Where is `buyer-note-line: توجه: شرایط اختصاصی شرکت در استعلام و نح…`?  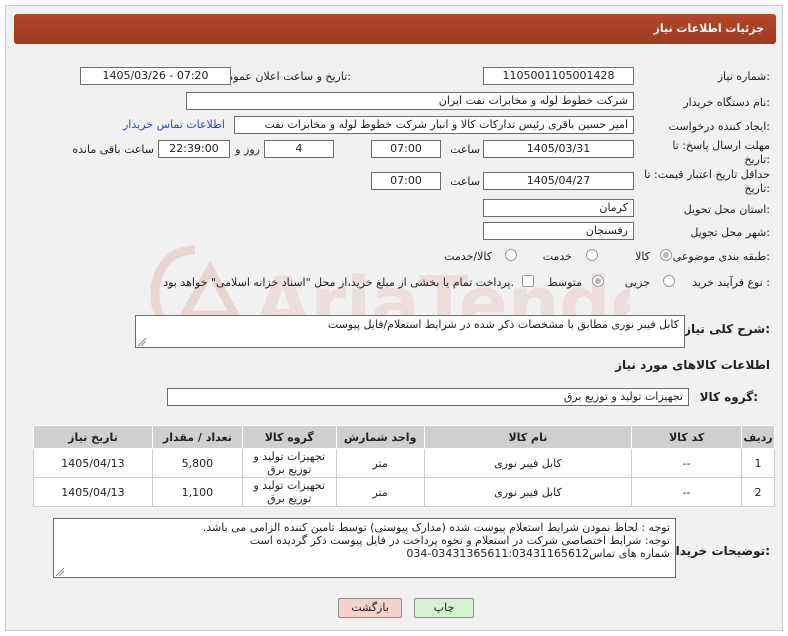 buyer-note-line: توجه: شرایط اختصاصی شرکت در استعلام و نح… is located at coordinates (459, 540).